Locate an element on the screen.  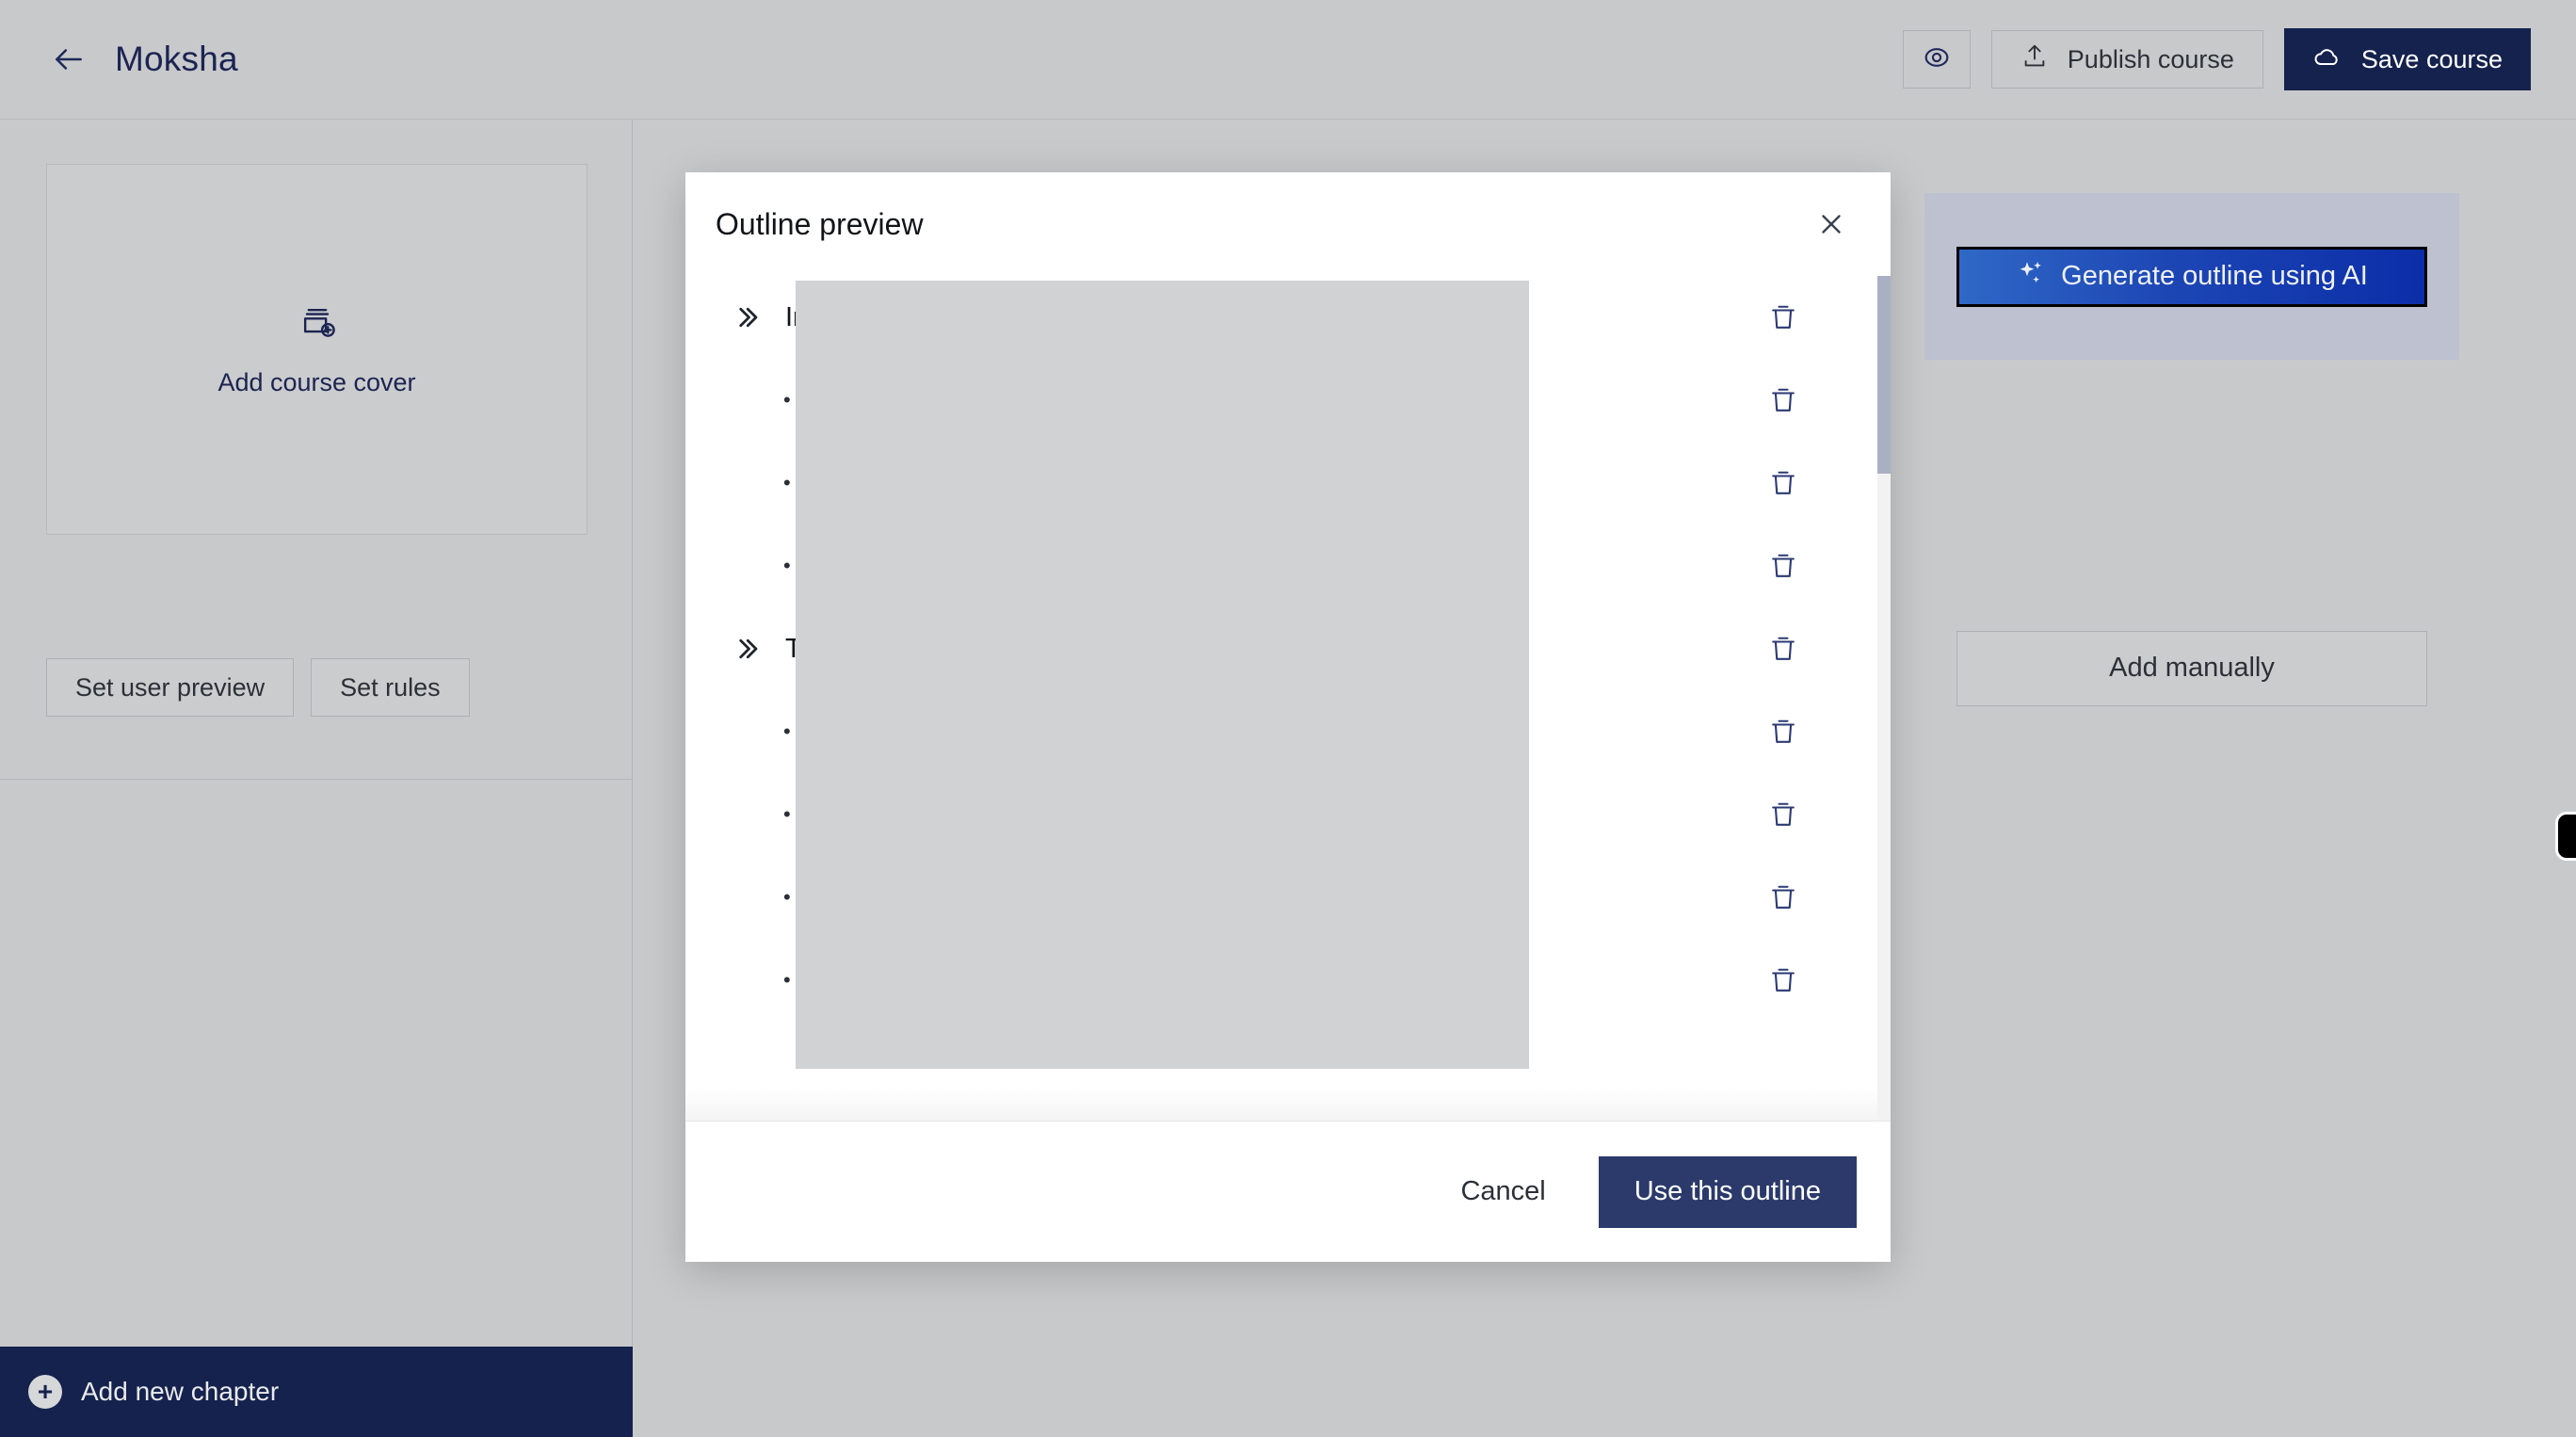
generate-outline-label: Generate outline using AI is located at coordinates (2214, 276).